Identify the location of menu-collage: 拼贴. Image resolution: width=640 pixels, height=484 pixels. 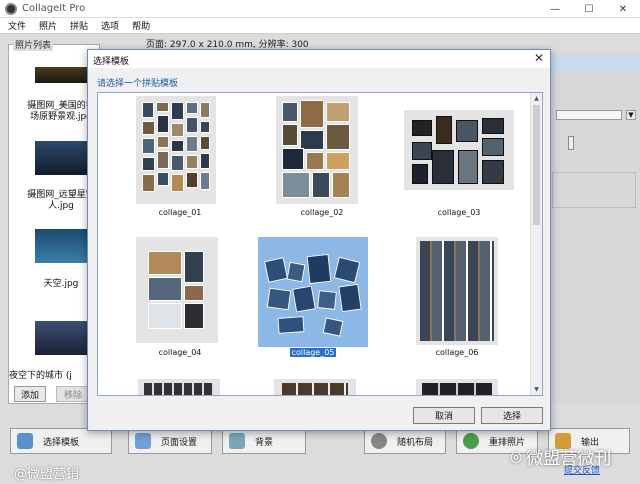
(79, 25).